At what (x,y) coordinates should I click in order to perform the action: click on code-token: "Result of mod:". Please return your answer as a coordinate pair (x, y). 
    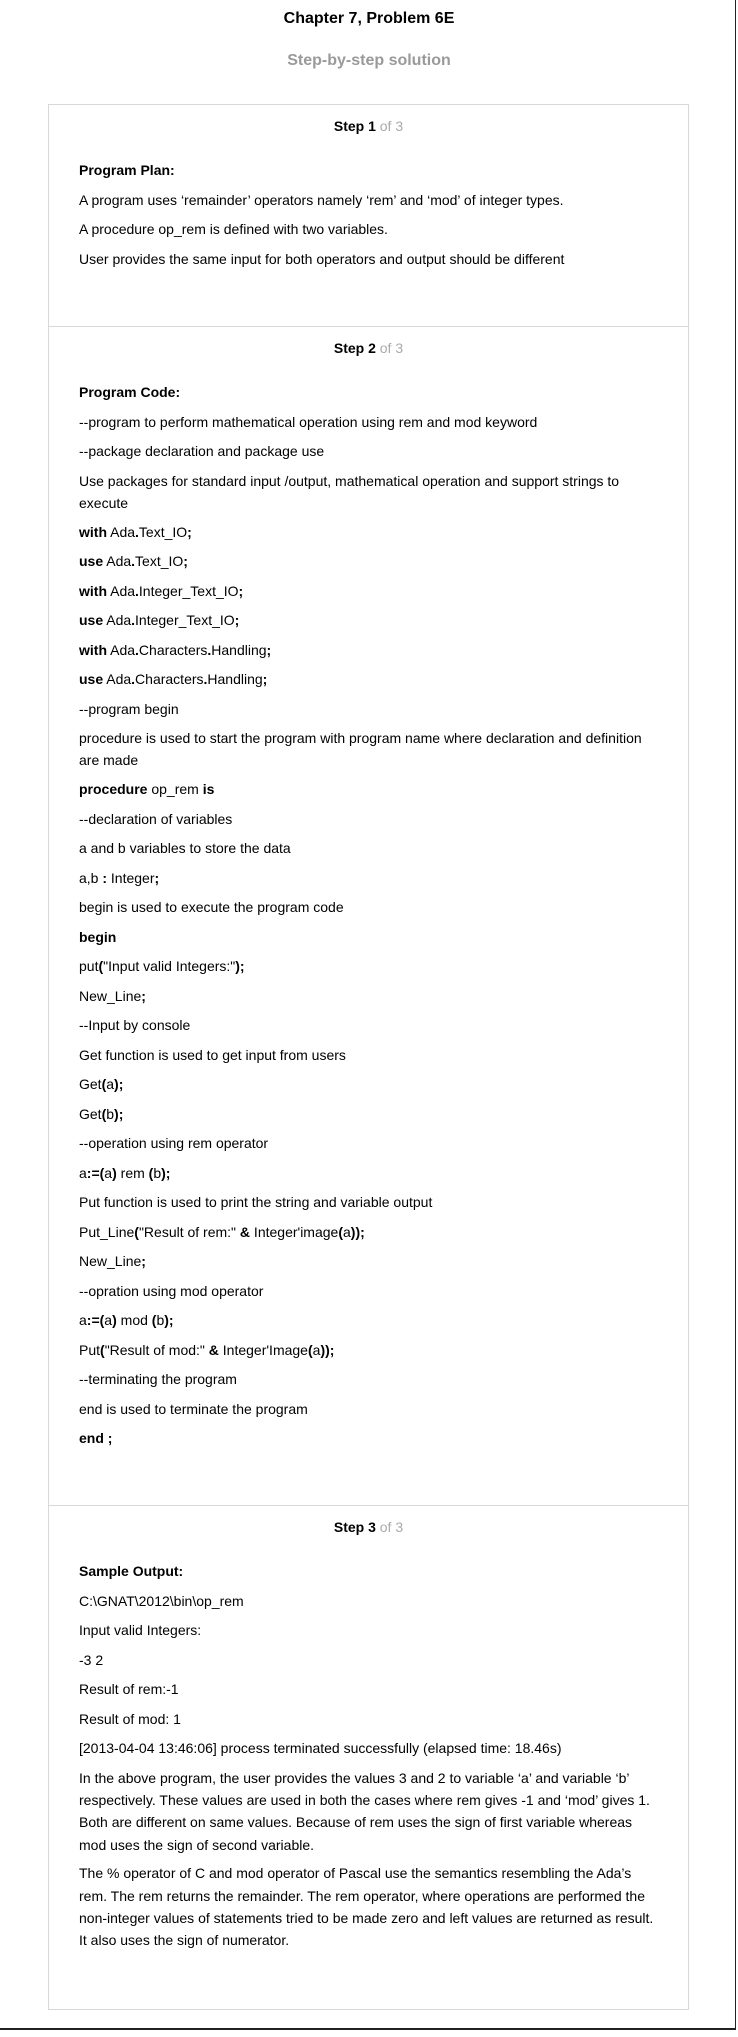
    Looking at the image, I should click on (156, 1349).